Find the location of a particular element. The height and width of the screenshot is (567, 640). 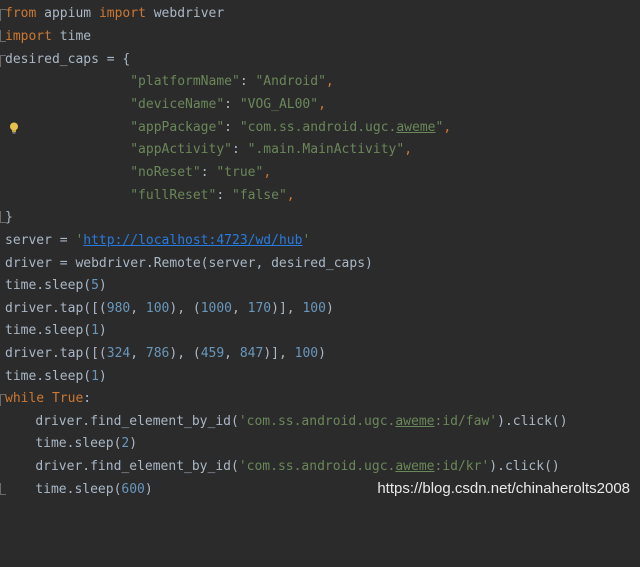

dict-key: "appPackage" is located at coordinates (177, 127).